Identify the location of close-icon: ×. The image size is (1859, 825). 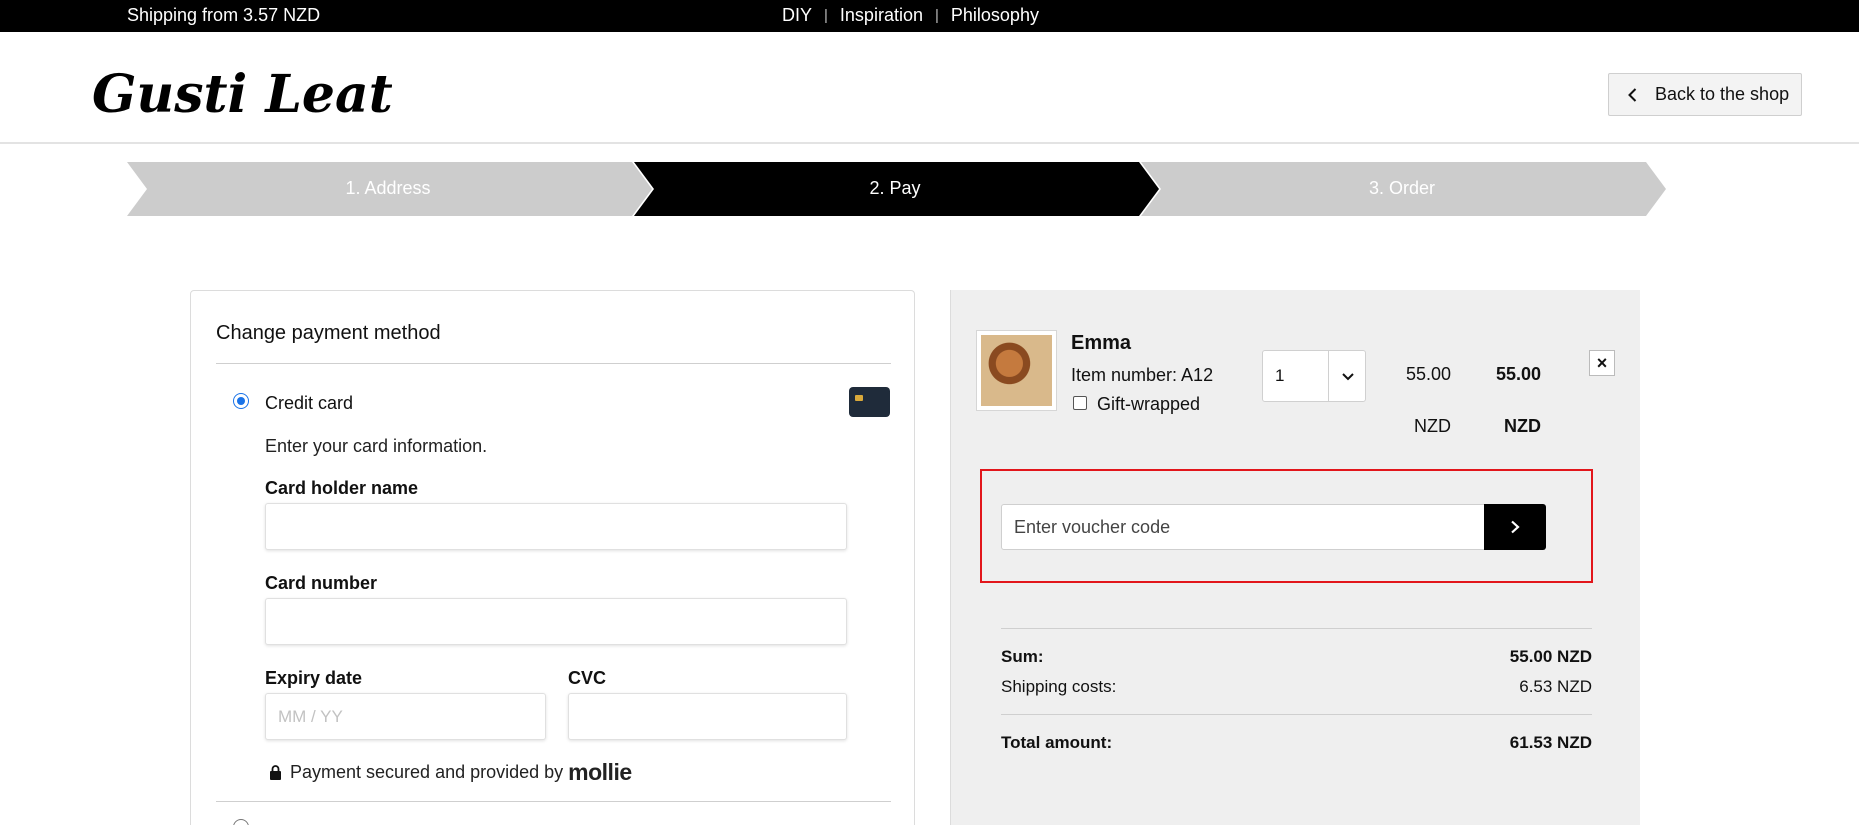
(1602, 362).